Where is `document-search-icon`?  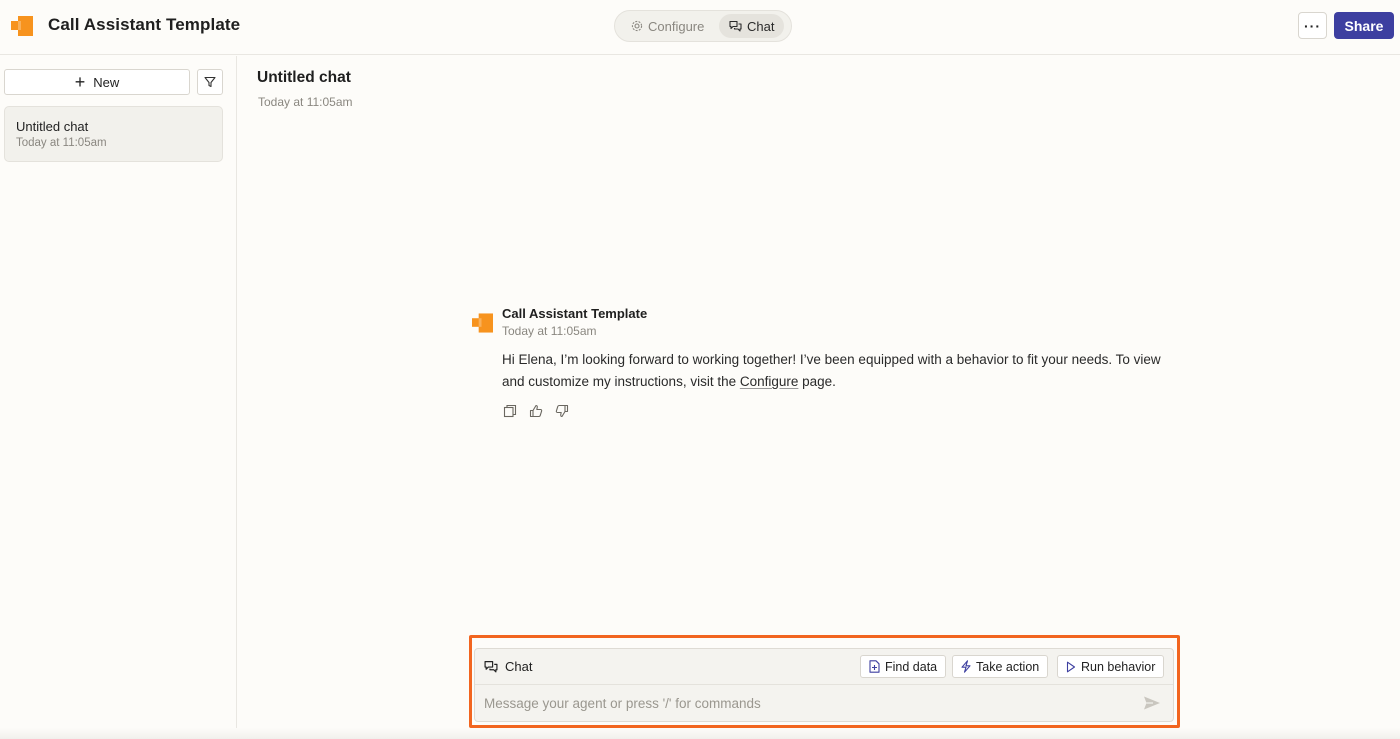
document-search-icon is located at coordinates (874, 666).